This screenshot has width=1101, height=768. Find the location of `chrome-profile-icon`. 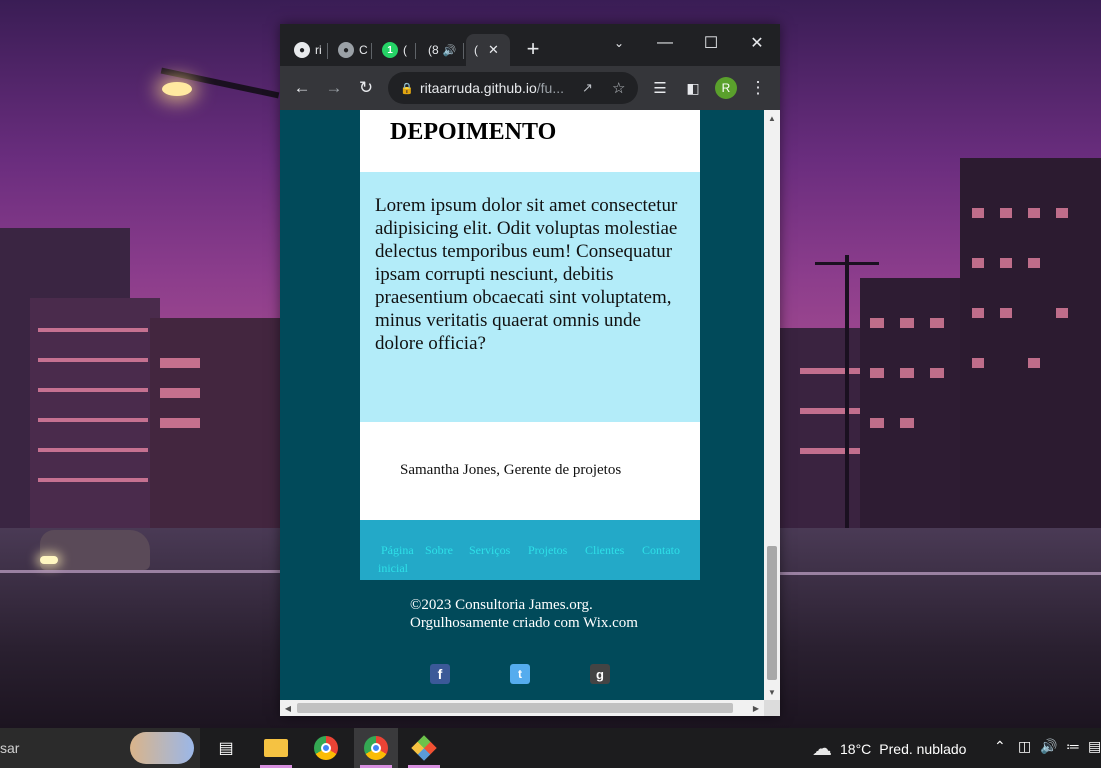

chrome-profile-icon is located at coordinates (376, 748).